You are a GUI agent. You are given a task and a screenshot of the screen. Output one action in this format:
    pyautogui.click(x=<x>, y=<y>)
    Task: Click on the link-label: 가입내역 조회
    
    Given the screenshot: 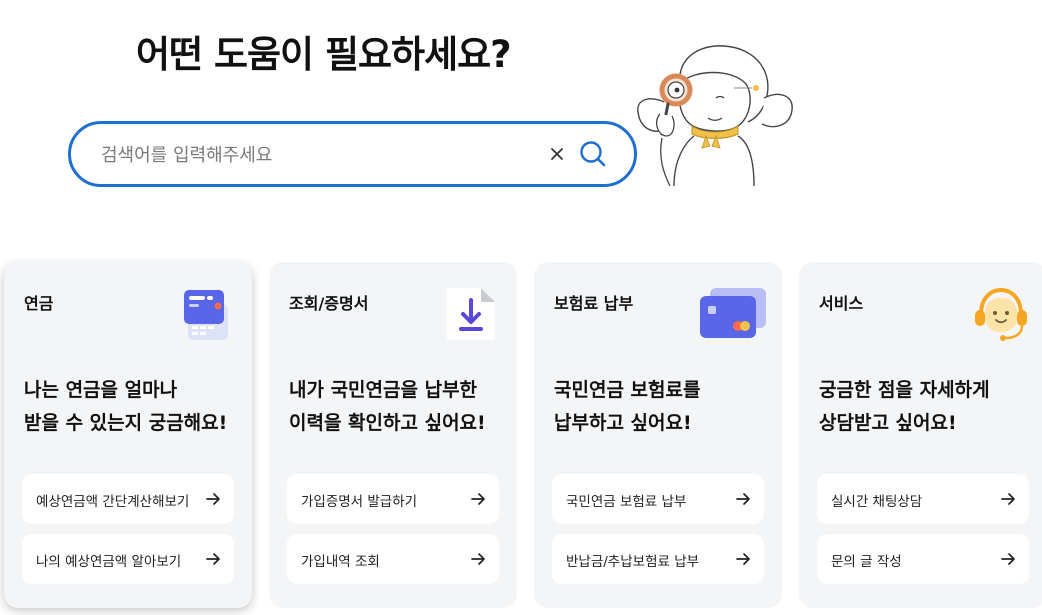 What is the action you would take?
    pyautogui.click(x=340, y=562)
    